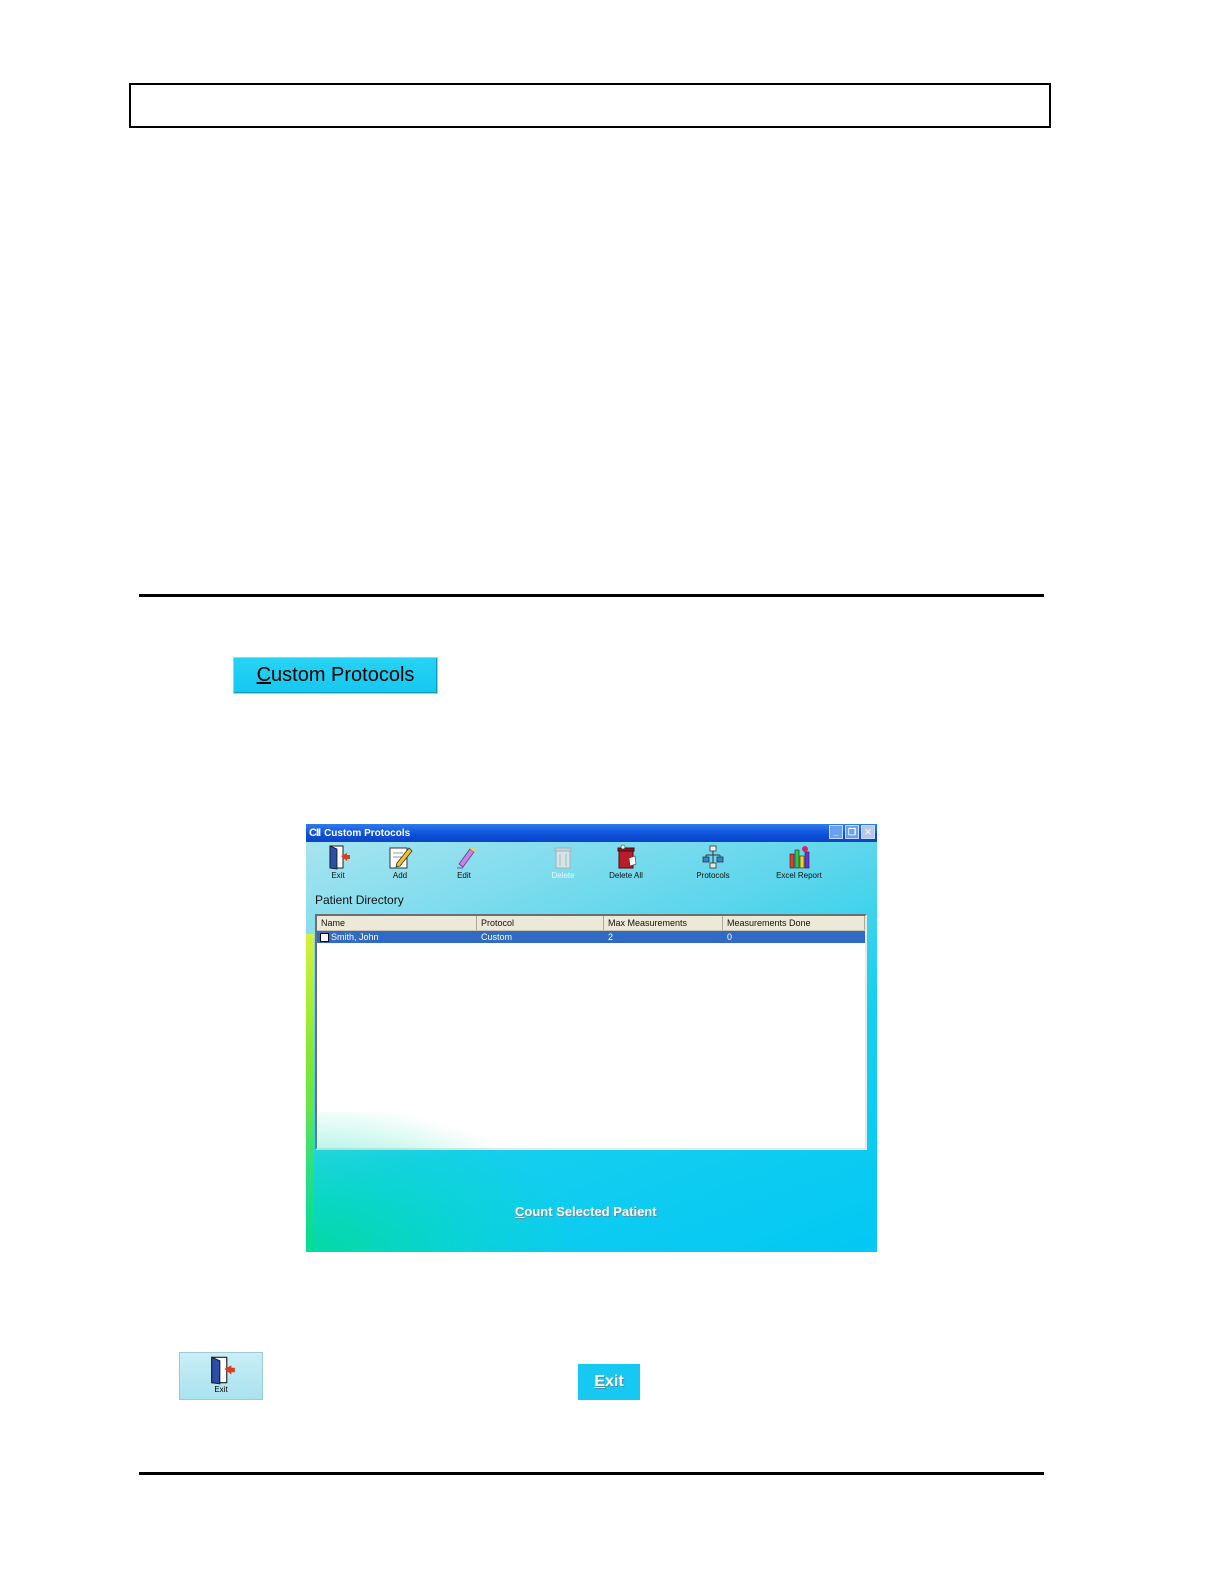  What do you see at coordinates (464, 875) in the screenshot?
I see `toolbar-edit-label: Edit` at bounding box center [464, 875].